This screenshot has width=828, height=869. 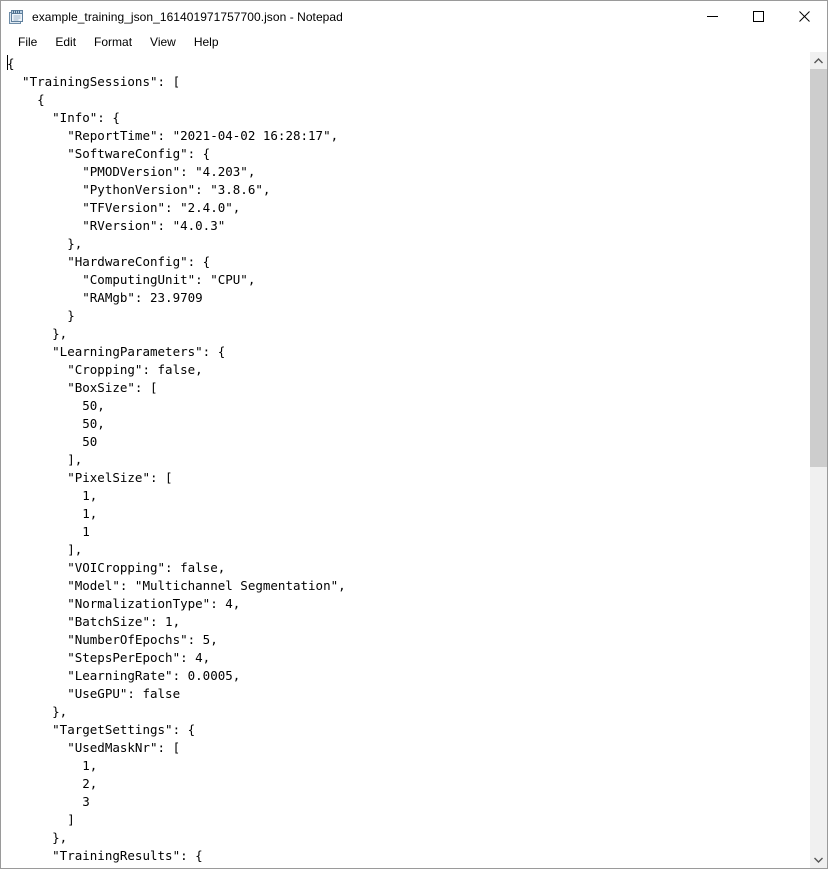 I want to click on scrollbar-thumb, so click(x=818, y=268).